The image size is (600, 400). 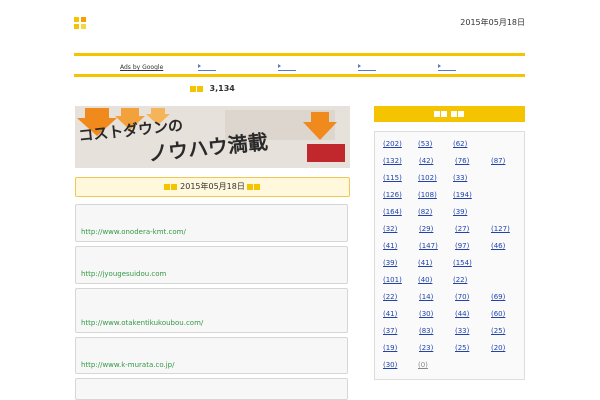 What do you see at coordinates (222, 88) in the screenshot?
I see `site-count: 3,134` at bounding box center [222, 88].